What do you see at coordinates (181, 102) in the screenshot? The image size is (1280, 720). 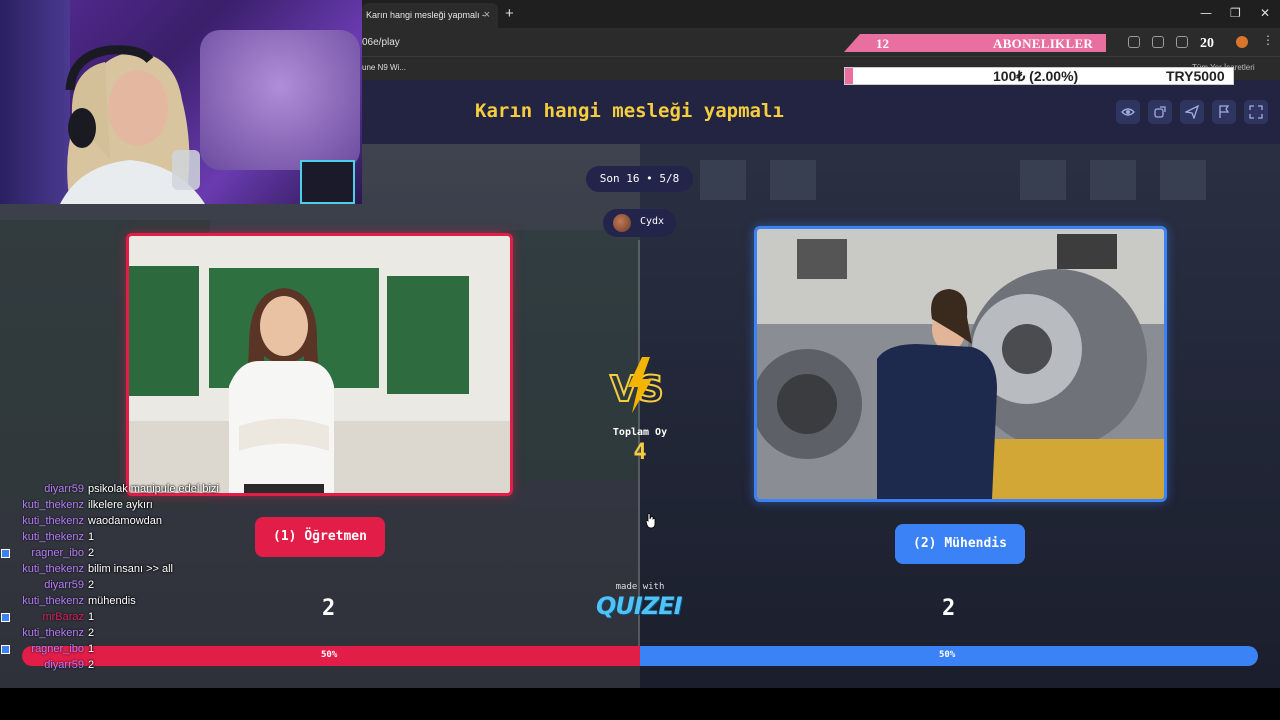 I see `webcam-feed` at bounding box center [181, 102].